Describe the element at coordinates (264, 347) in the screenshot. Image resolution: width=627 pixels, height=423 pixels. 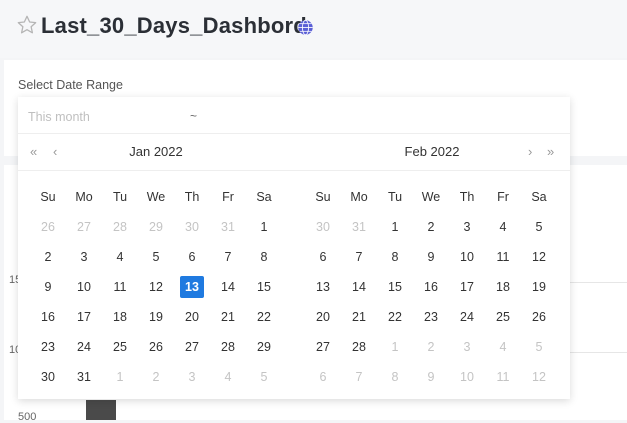
I see `calendar-day: 29` at that location.